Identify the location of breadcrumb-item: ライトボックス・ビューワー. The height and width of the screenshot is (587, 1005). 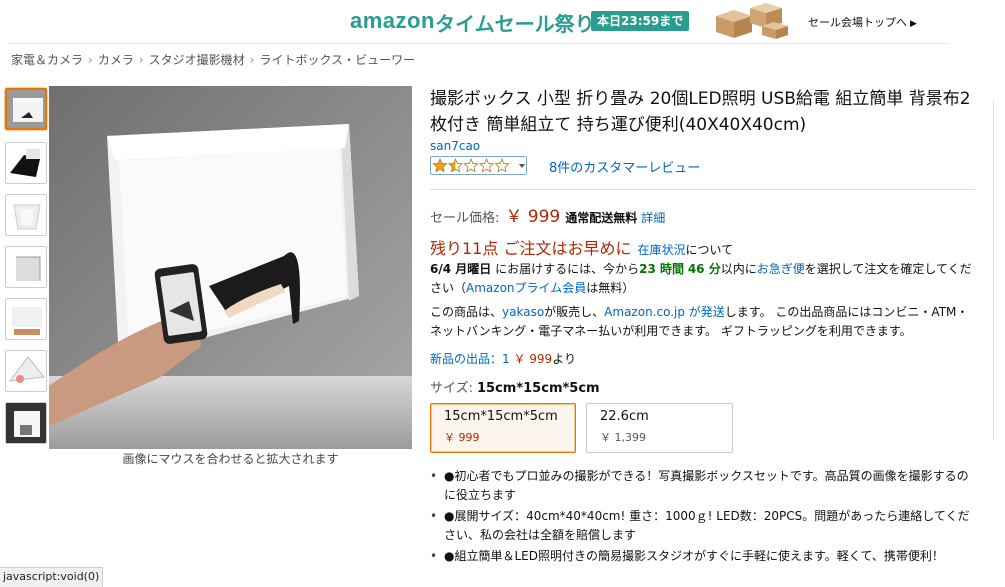
(337, 60).